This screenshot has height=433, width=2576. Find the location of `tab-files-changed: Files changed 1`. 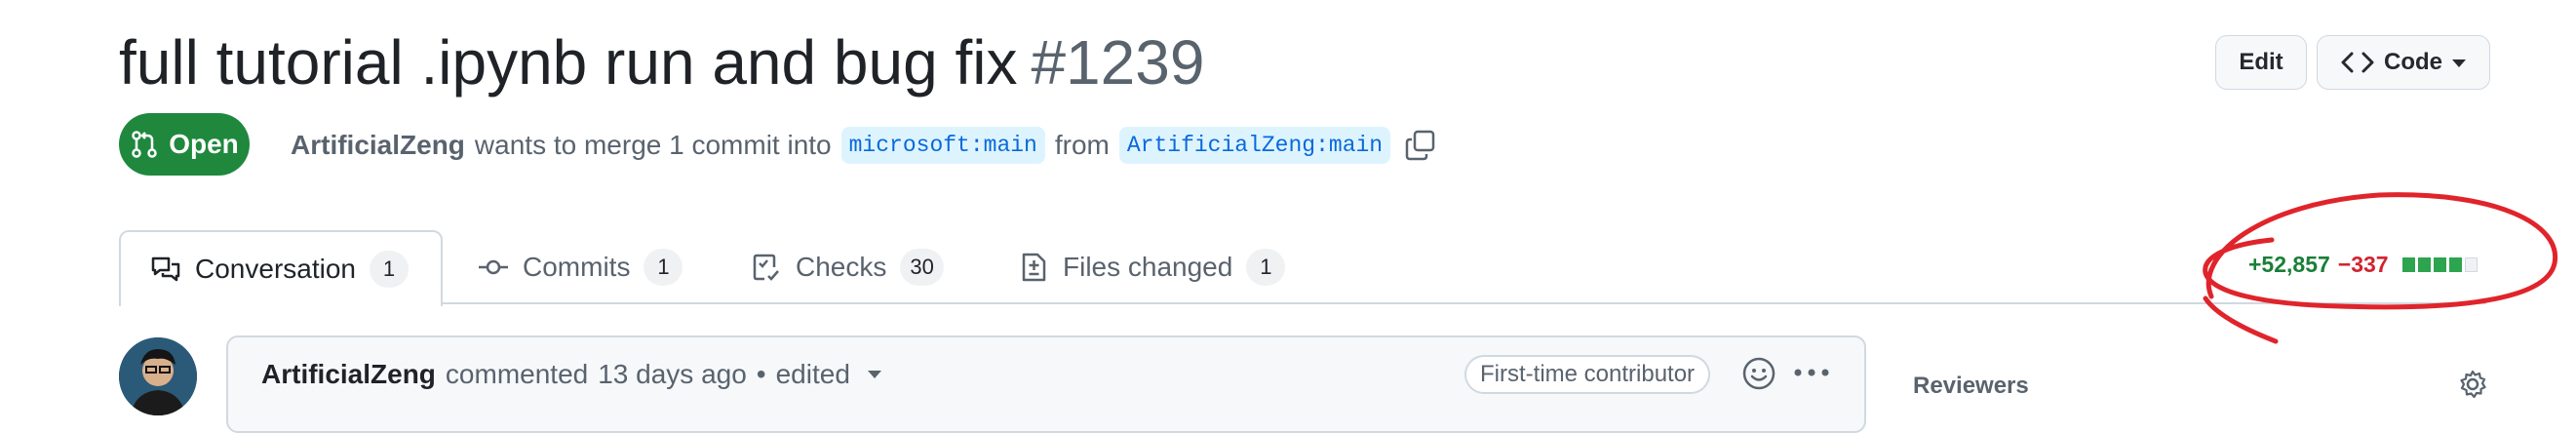

tab-files-changed: Files changed 1 is located at coordinates (1152, 267).